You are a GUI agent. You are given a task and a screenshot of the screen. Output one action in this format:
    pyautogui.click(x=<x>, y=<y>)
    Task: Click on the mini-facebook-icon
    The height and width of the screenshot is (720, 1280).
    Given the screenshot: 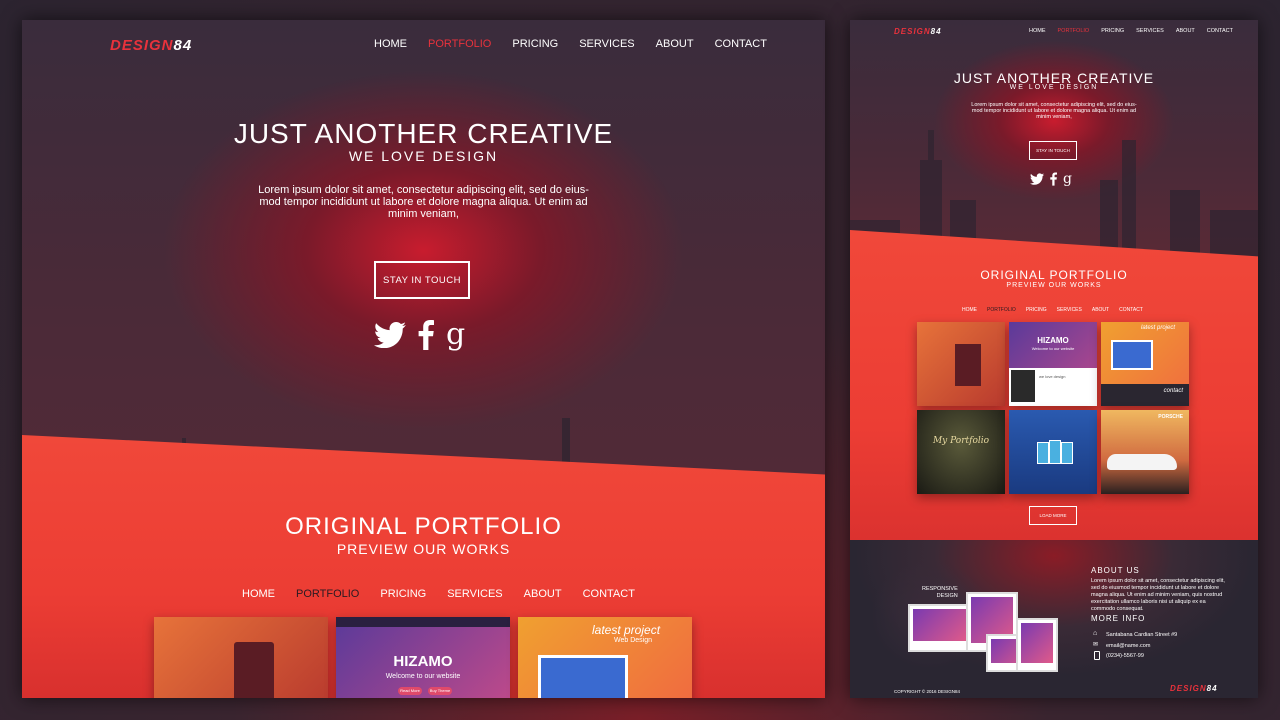 What is the action you would take?
    pyautogui.click(x=1053, y=179)
    